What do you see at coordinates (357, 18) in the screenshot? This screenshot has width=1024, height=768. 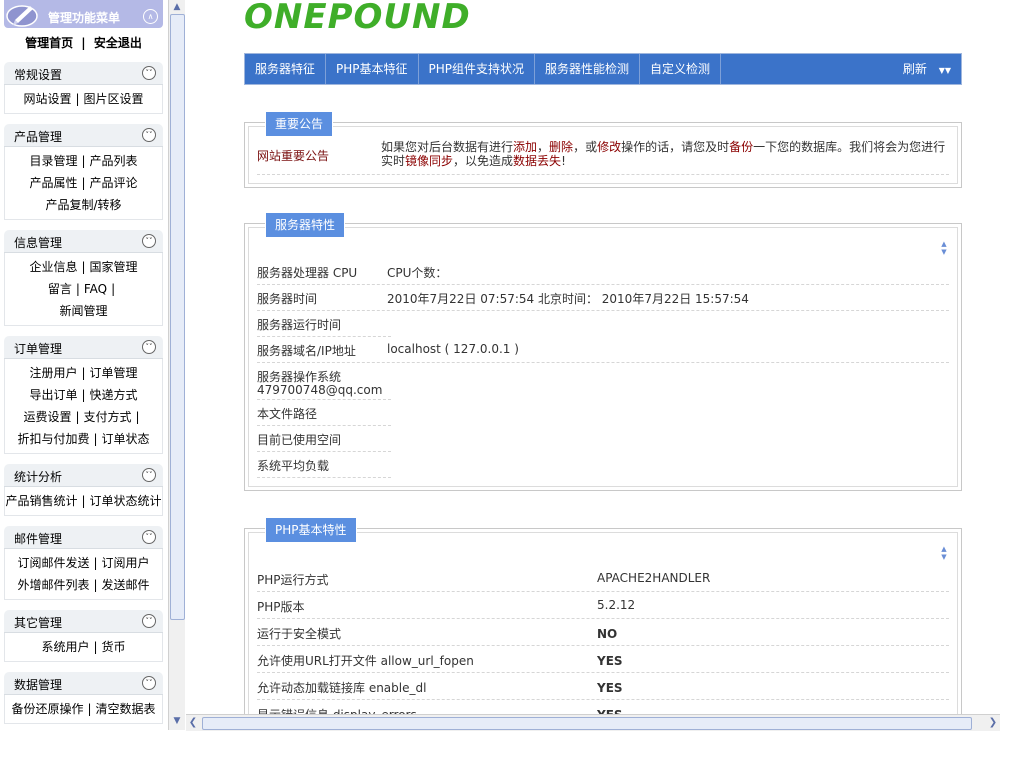 I see `brand-logo: ONEPOUND` at bounding box center [357, 18].